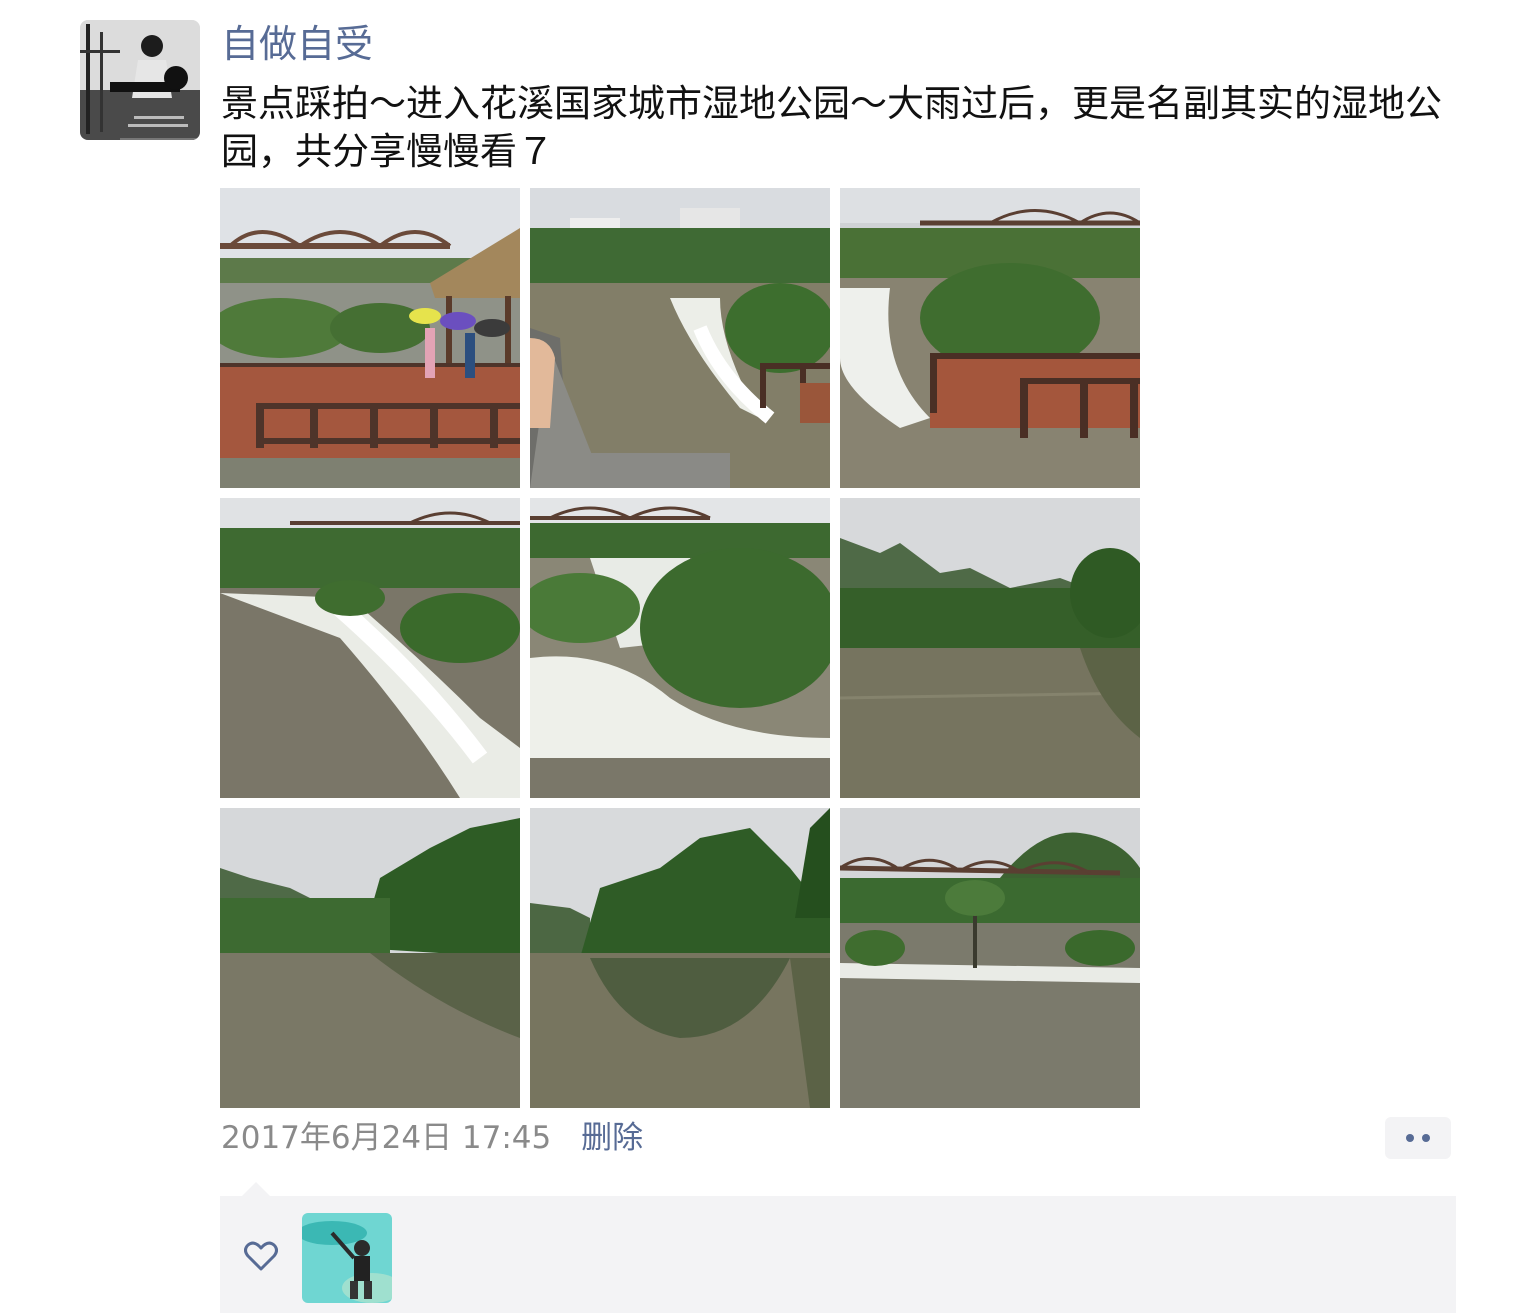 The height and width of the screenshot is (1313, 1536). I want to click on author-avatar, so click(140, 80).